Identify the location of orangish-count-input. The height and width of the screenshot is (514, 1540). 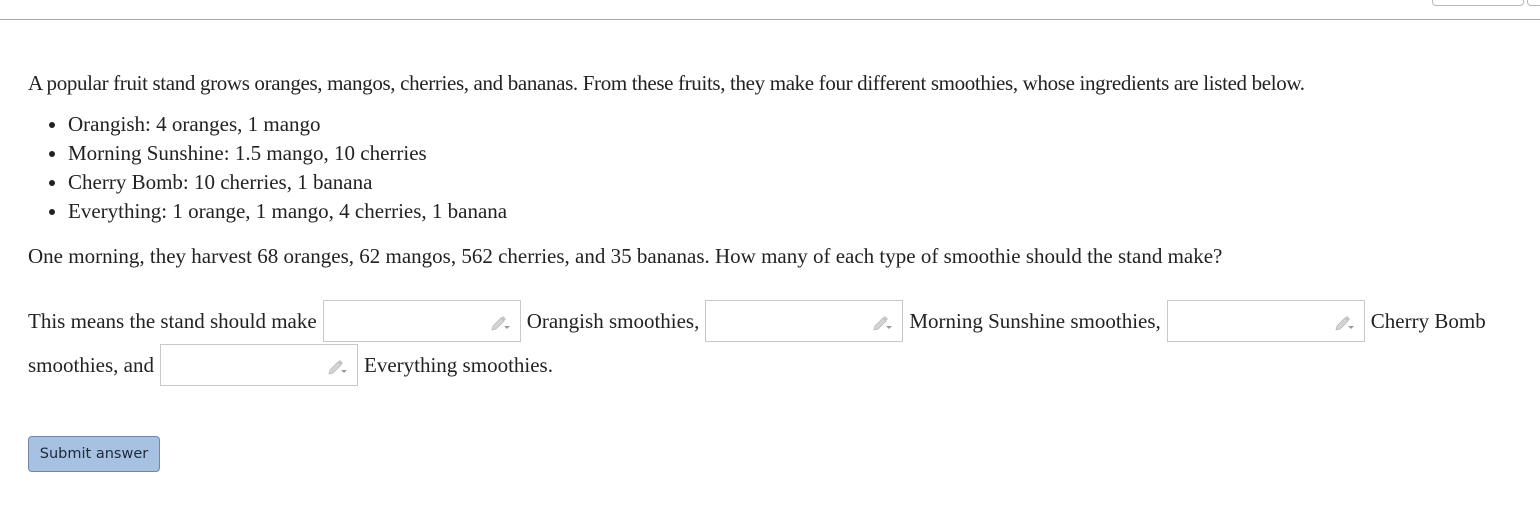
(421, 321).